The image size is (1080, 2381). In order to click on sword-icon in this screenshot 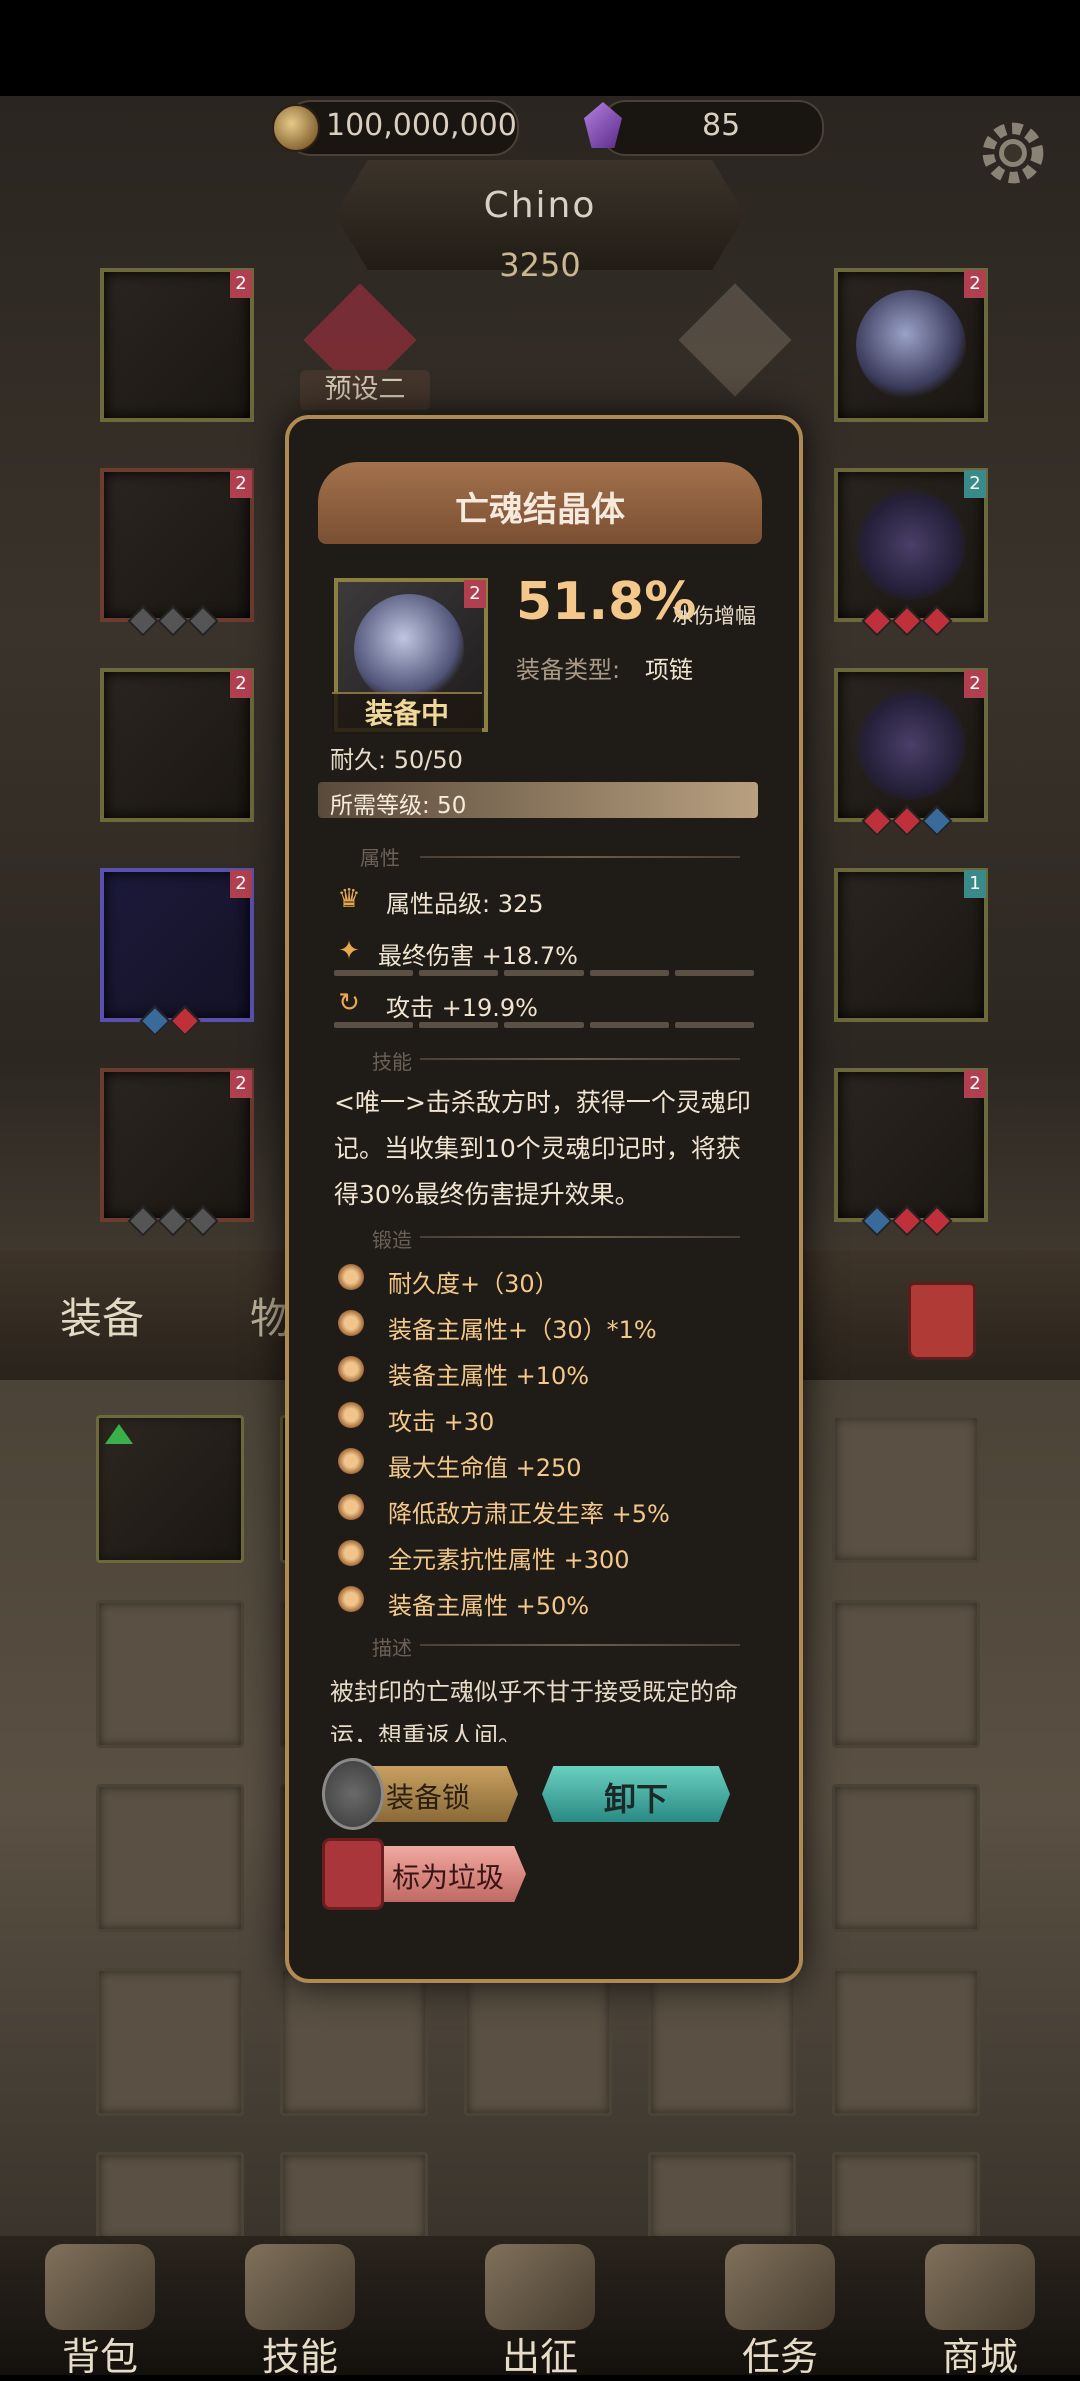, I will do `click(540, 2287)`.